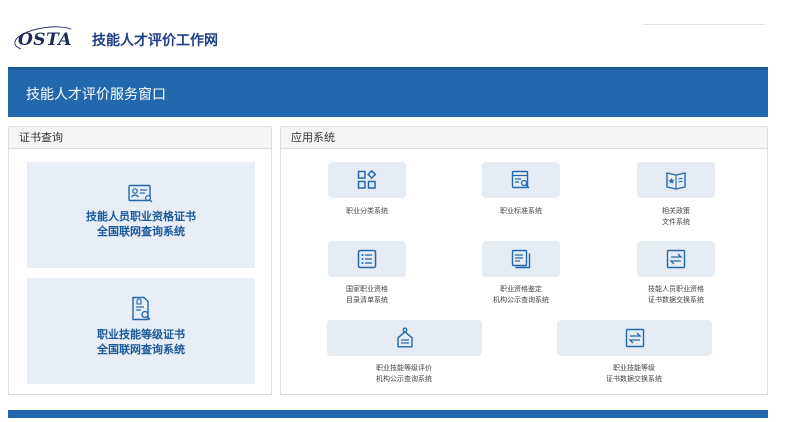  I want to click on service-window-banner: 技能人才评价服务窗口, so click(388, 92).